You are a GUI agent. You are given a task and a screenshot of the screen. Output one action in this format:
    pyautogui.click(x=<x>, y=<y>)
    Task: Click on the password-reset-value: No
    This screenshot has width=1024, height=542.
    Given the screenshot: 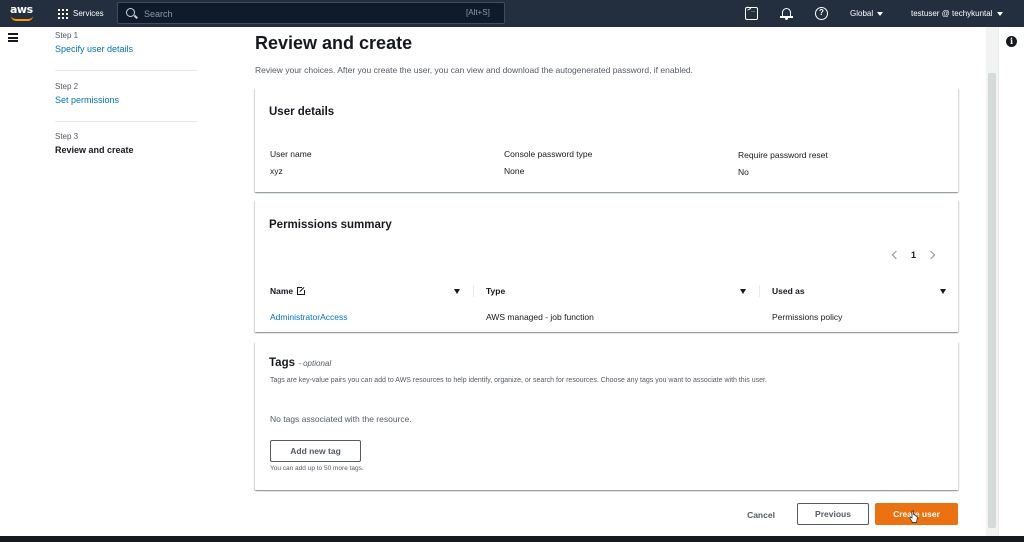 What is the action you would take?
    pyautogui.click(x=743, y=172)
    